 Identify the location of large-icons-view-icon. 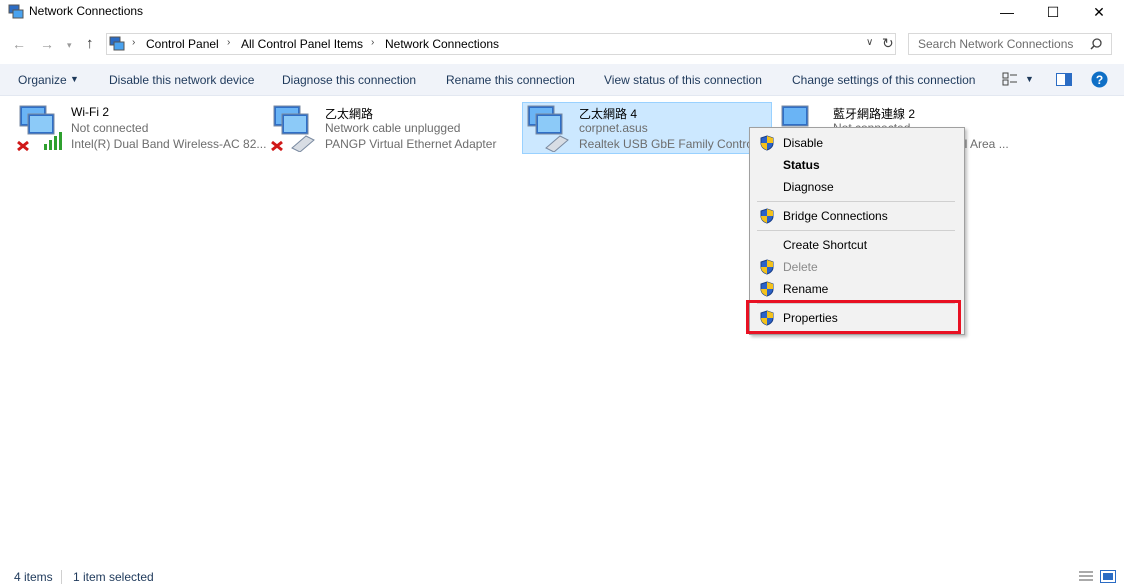
(1108, 576).